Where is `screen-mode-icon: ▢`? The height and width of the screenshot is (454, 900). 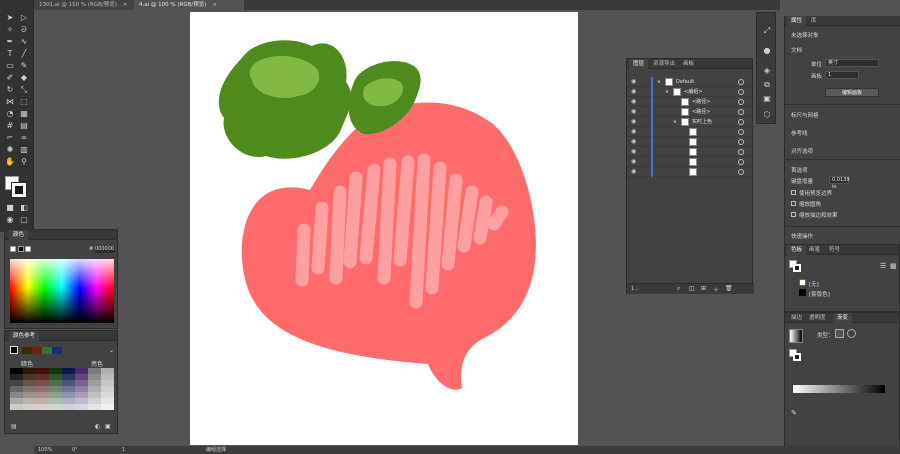
screen-mode-icon: ▢ is located at coordinates (24, 219).